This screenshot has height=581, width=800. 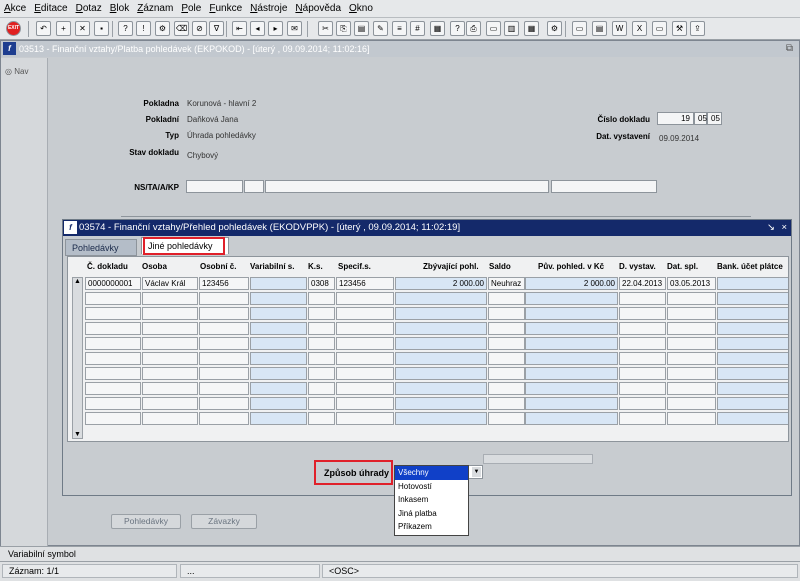 What do you see at coordinates (691, 283) in the screenshot?
I see `cell-dat-spl: 03.05.2013` at bounding box center [691, 283].